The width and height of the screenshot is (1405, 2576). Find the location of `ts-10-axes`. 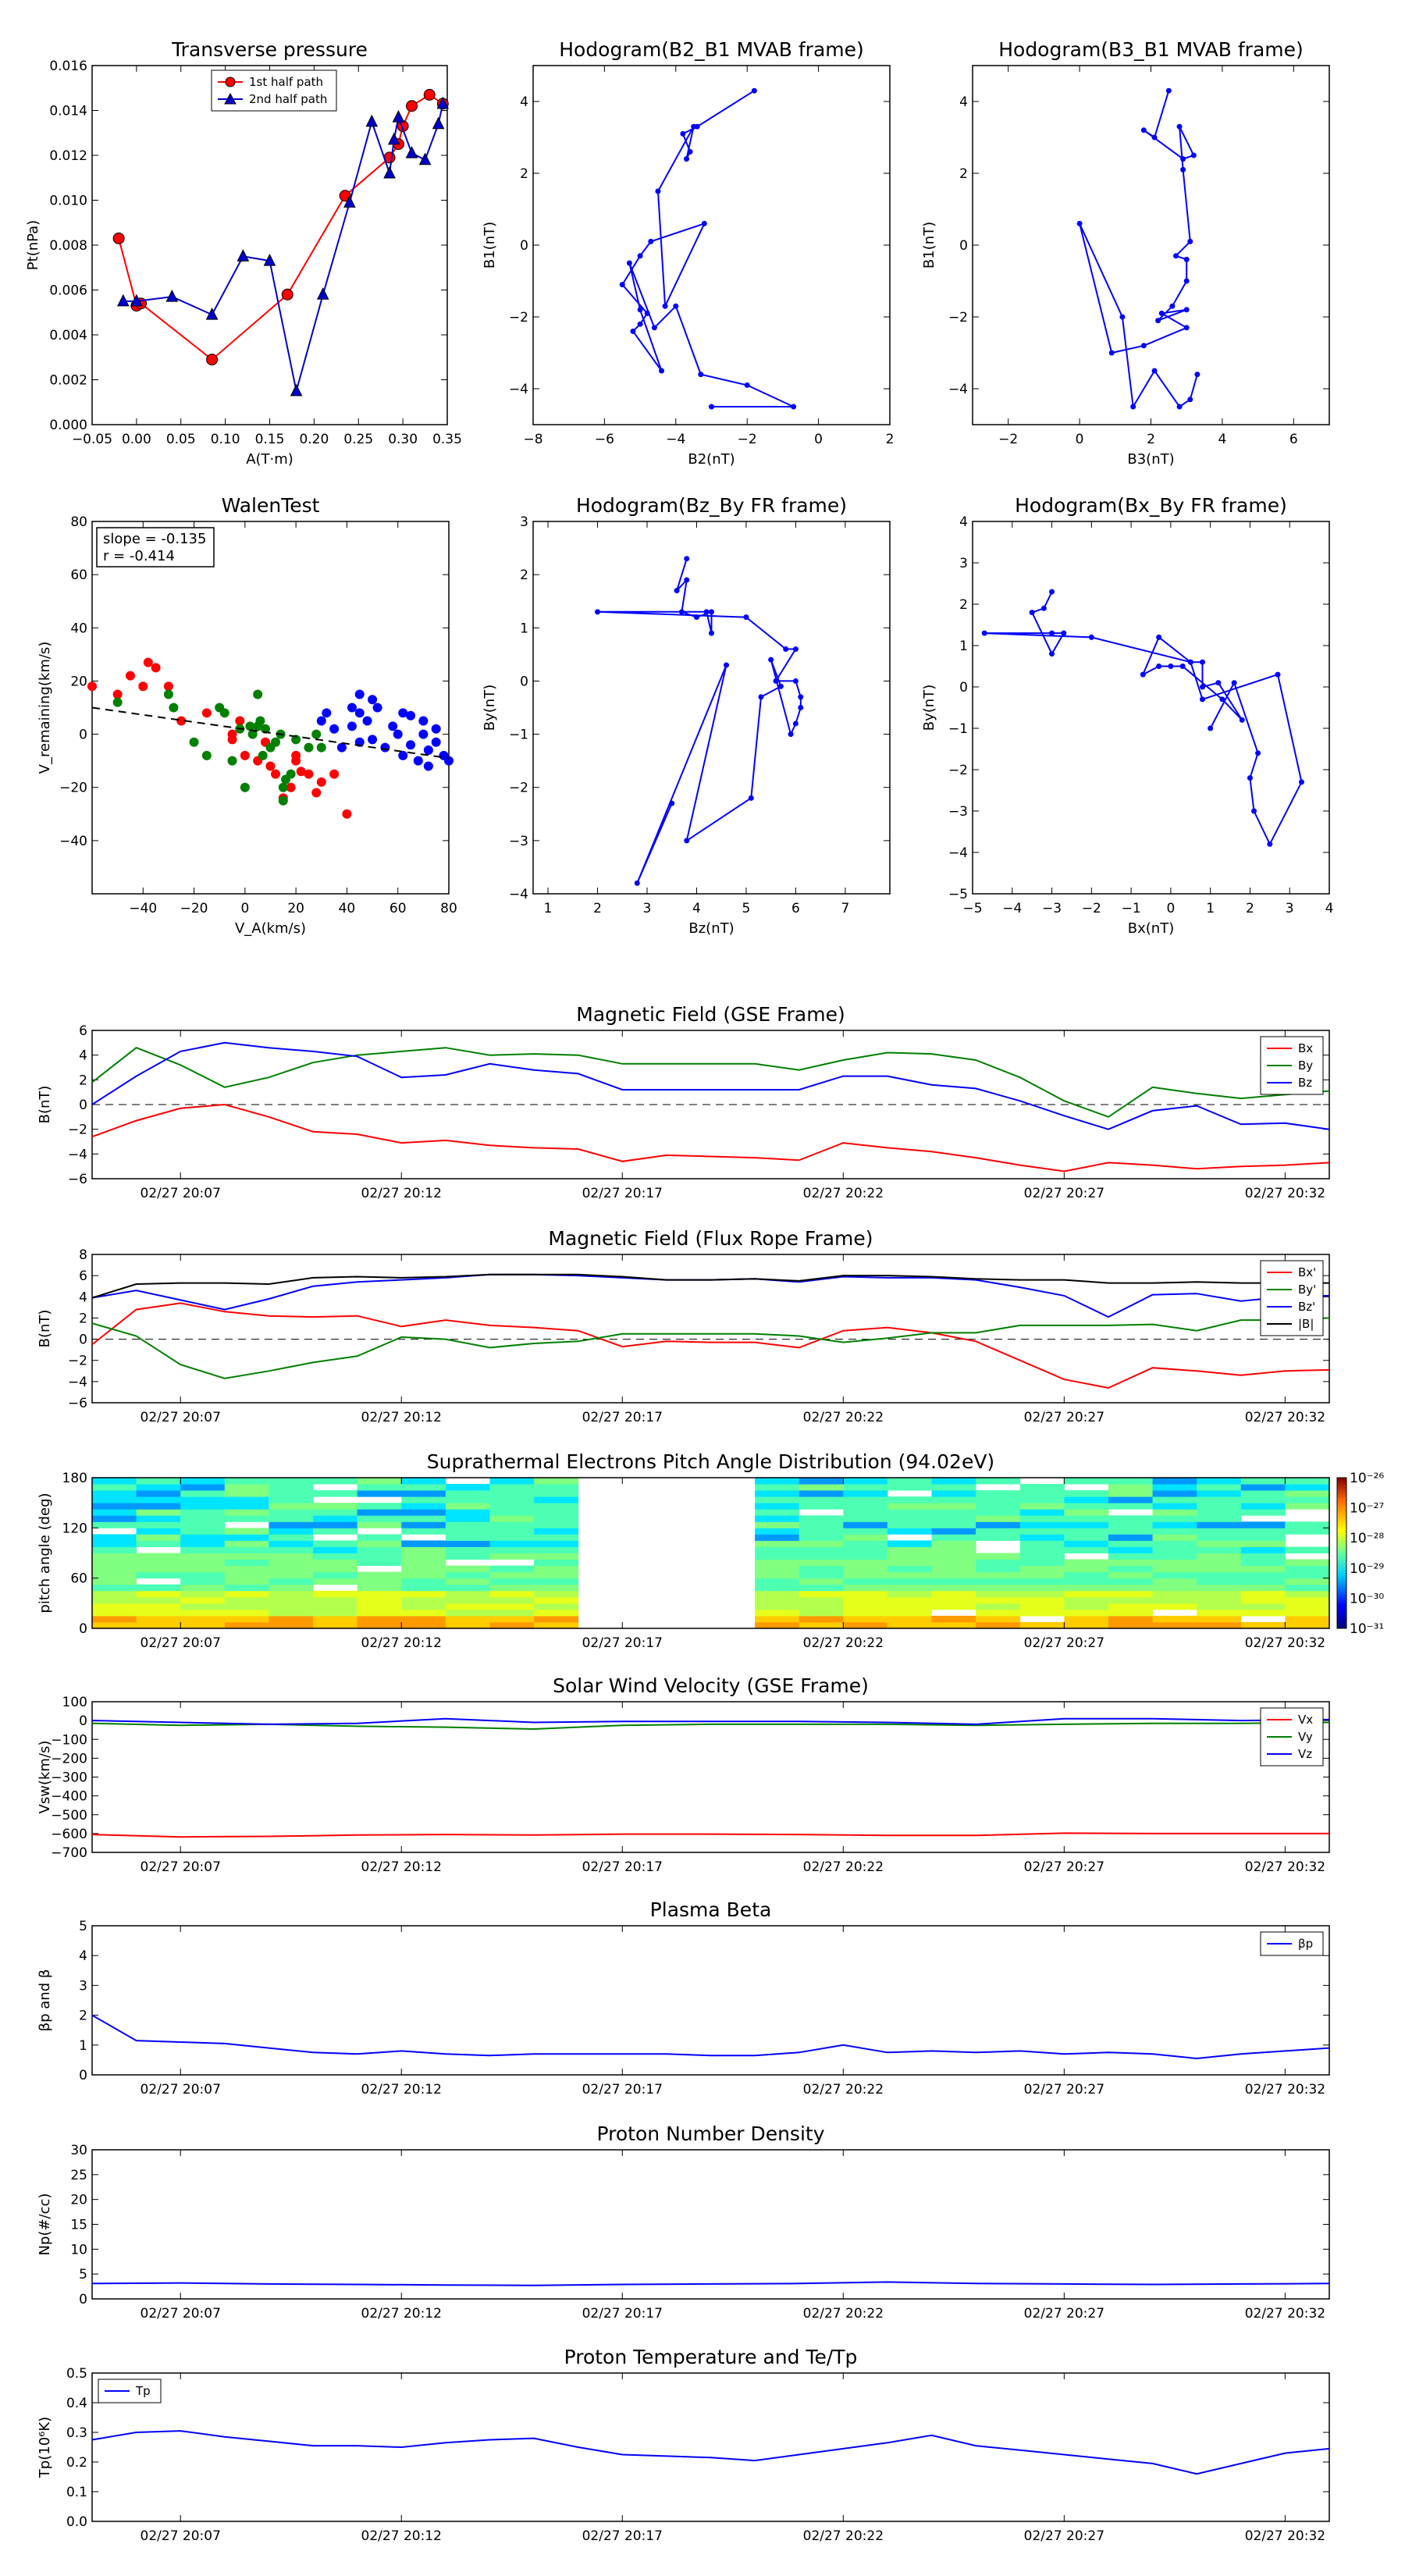

ts-10-axes is located at coordinates (711, 2000).